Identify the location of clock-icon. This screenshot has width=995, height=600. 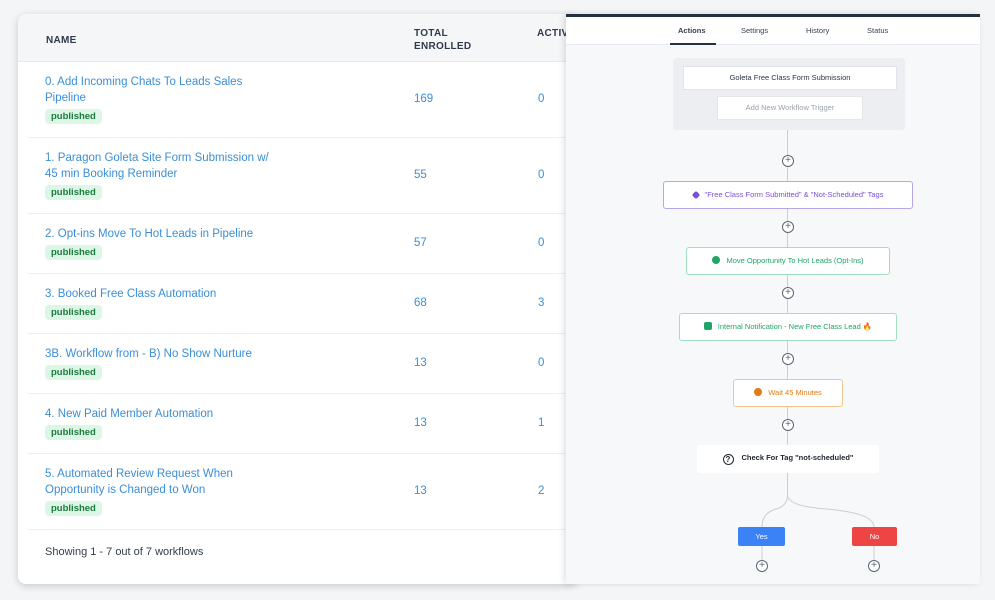
(758, 392).